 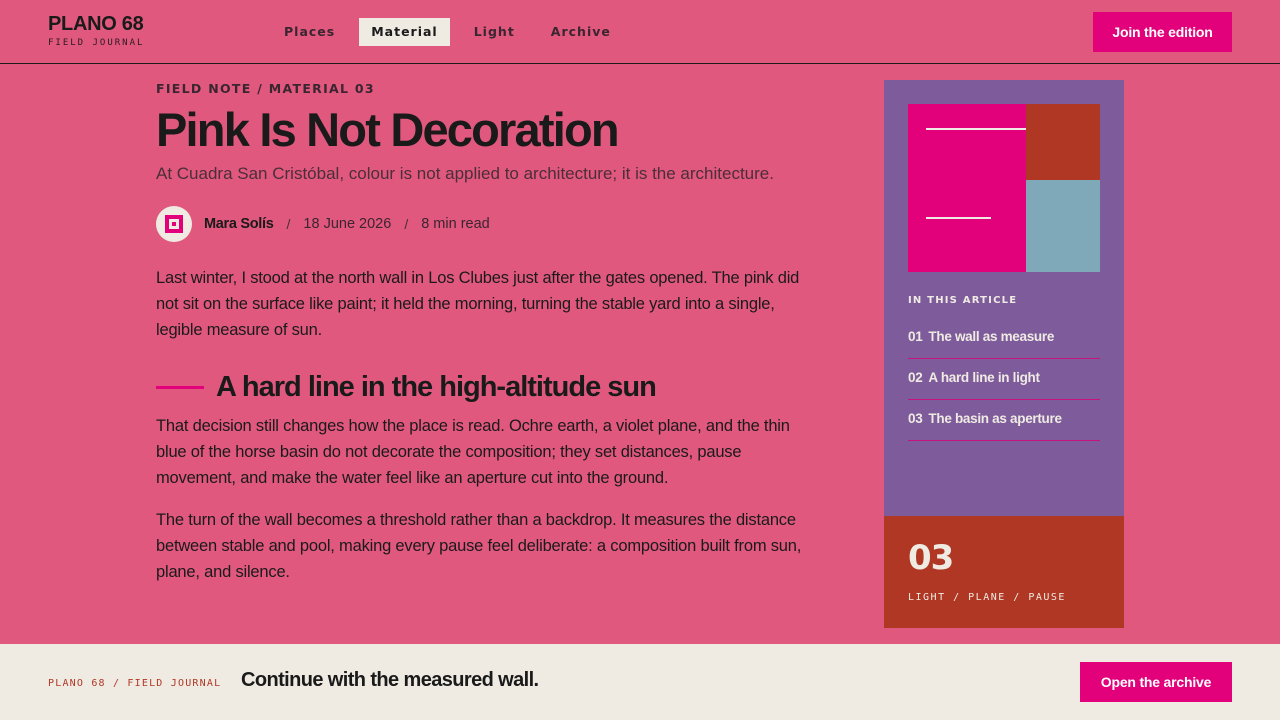 I want to click on composition-red-plane, so click(x=1063, y=142).